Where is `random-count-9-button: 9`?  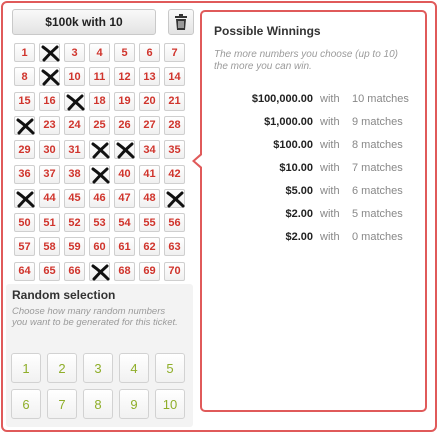 random-count-9-button: 9 is located at coordinates (134, 404).